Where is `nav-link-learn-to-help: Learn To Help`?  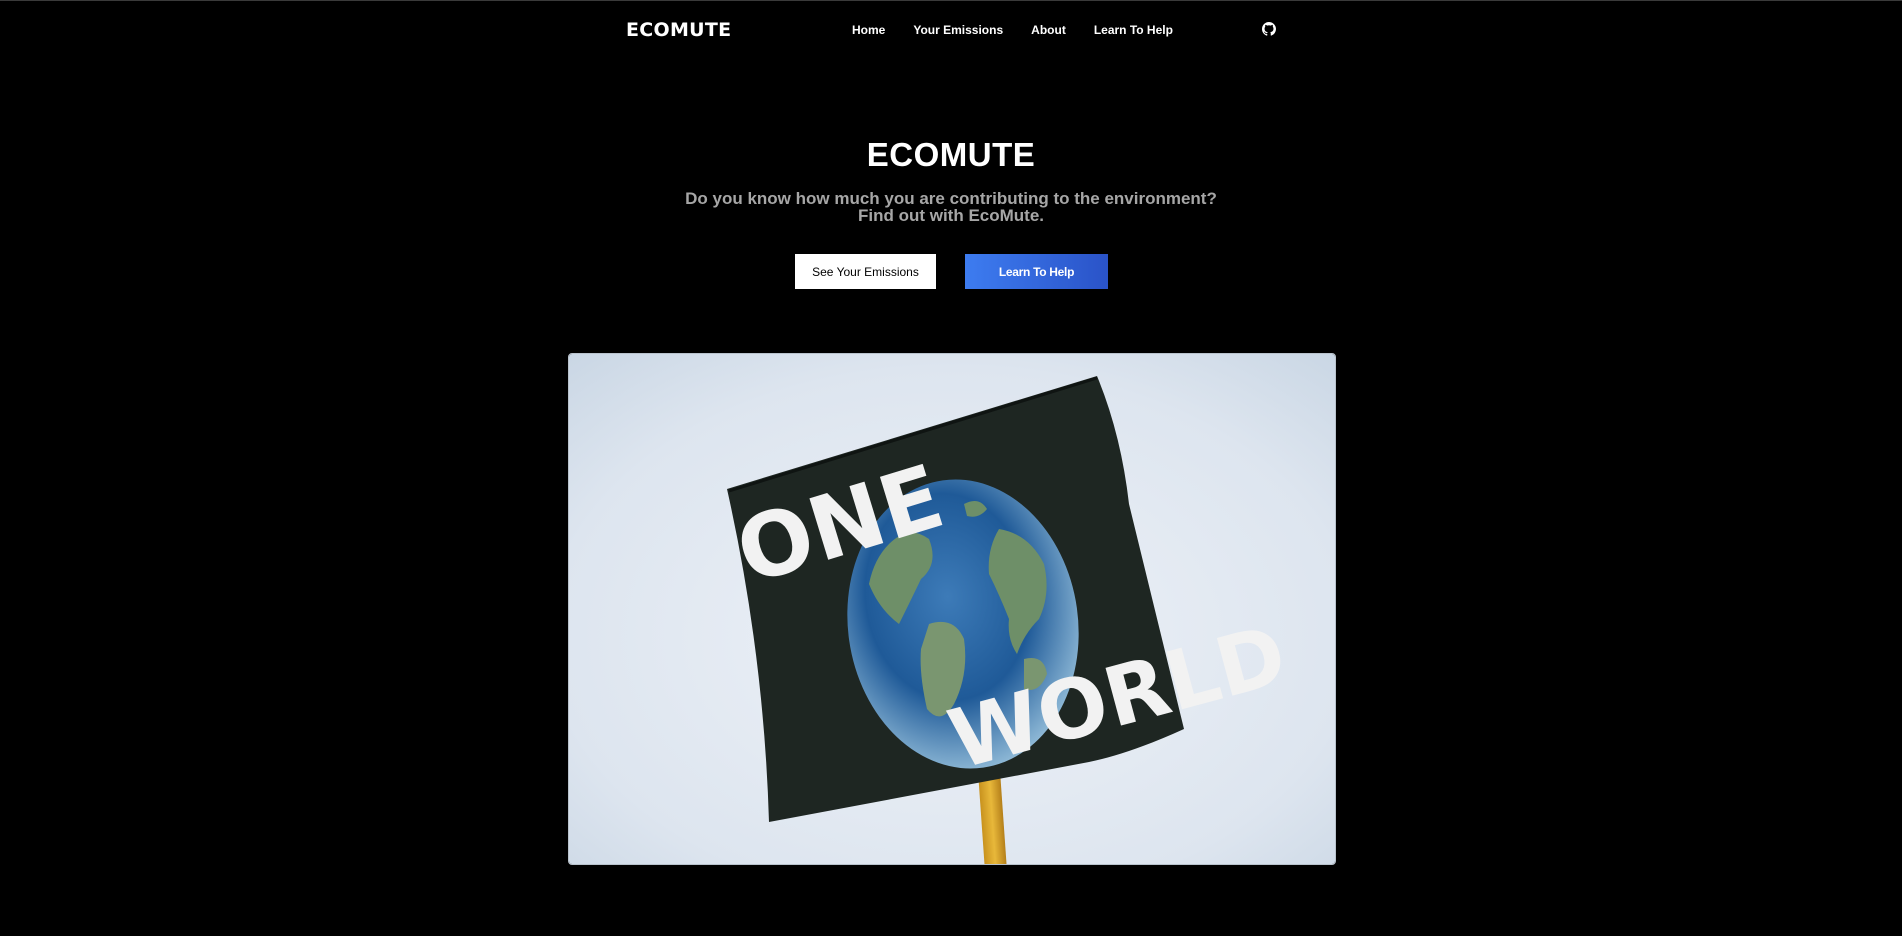
nav-link-learn-to-help: Learn To Help is located at coordinates (1133, 30).